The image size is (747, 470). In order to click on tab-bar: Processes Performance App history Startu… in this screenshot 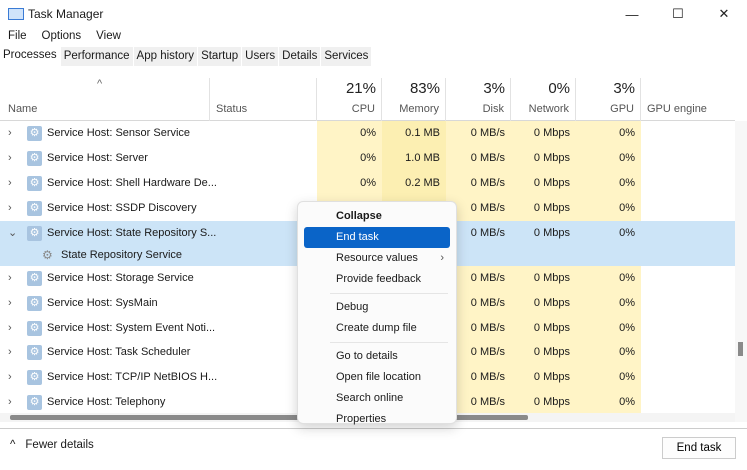, I will do `click(186, 56)`.